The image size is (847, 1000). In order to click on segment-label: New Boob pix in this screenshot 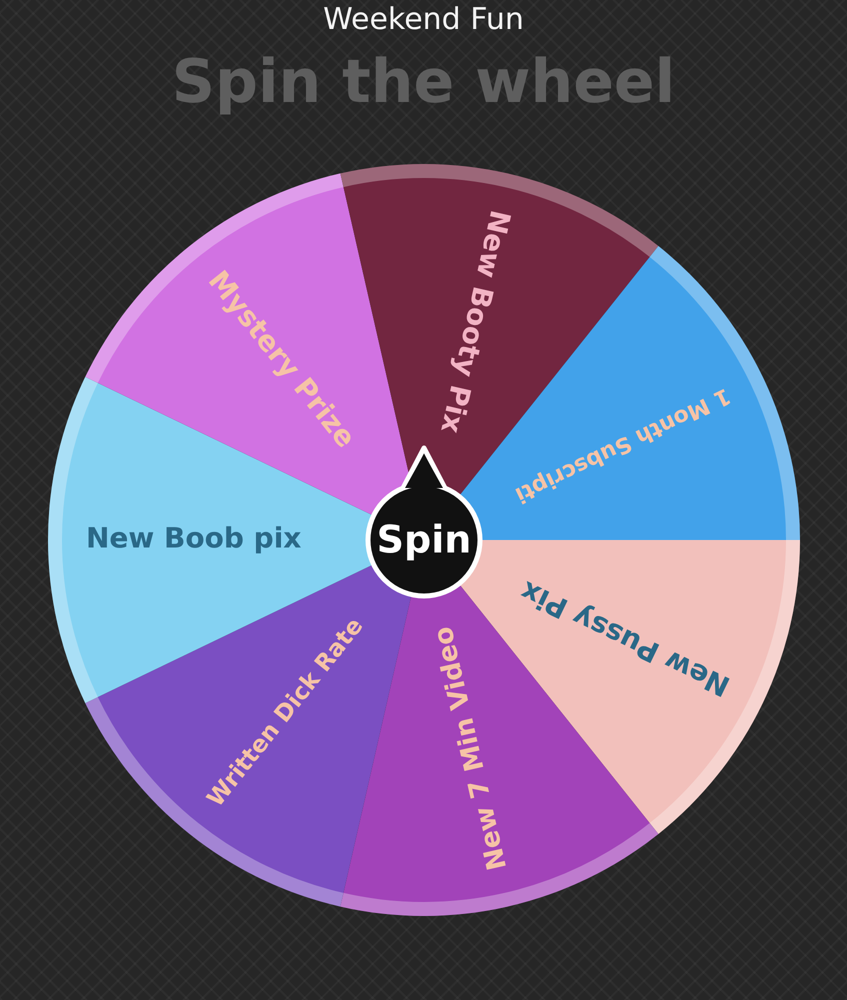, I will do `click(193, 538)`.